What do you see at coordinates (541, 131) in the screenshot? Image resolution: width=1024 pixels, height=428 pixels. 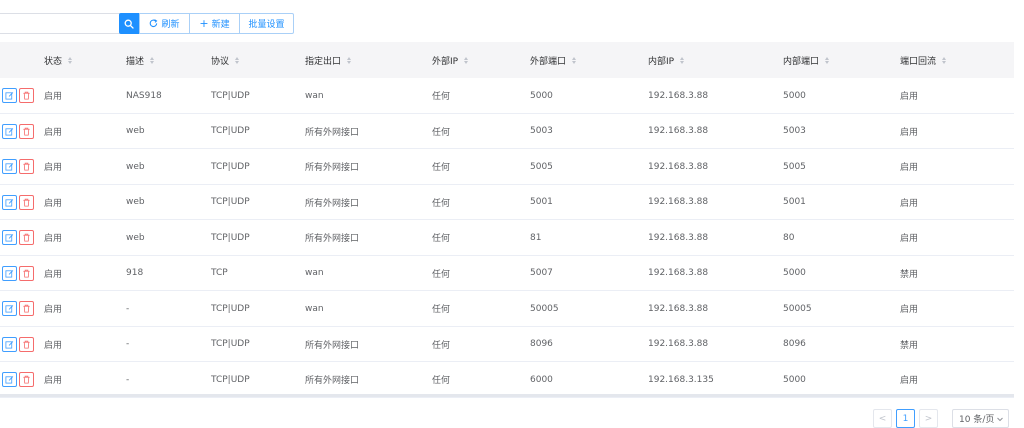 I see `cell-external-port: 5003` at bounding box center [541, 131].